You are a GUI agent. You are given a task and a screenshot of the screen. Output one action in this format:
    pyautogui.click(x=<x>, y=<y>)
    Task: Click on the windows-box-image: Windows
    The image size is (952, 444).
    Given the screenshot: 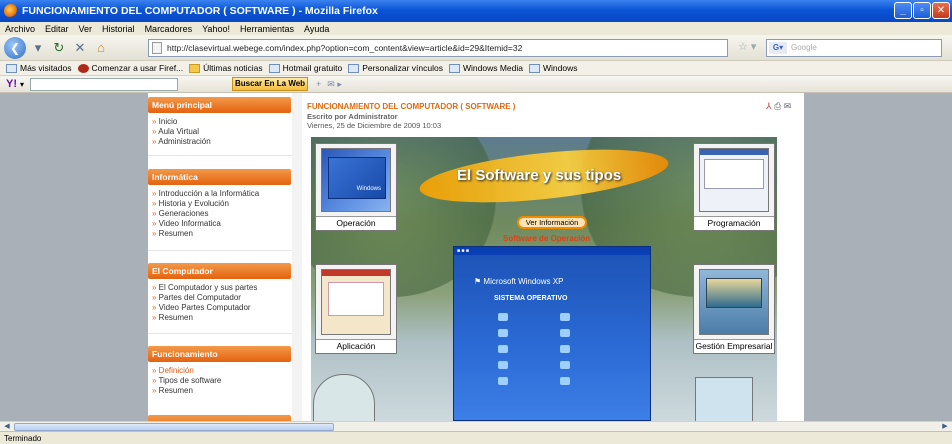 What is the action you would take?
    pyautogui.click(x=356, y=180)
    